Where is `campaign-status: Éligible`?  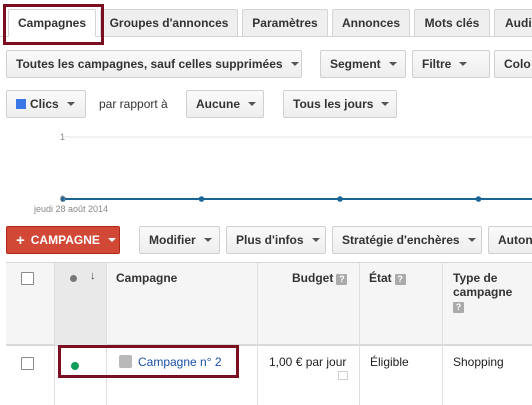 campaign-status: Éligible is located at coordinates (389, 362).